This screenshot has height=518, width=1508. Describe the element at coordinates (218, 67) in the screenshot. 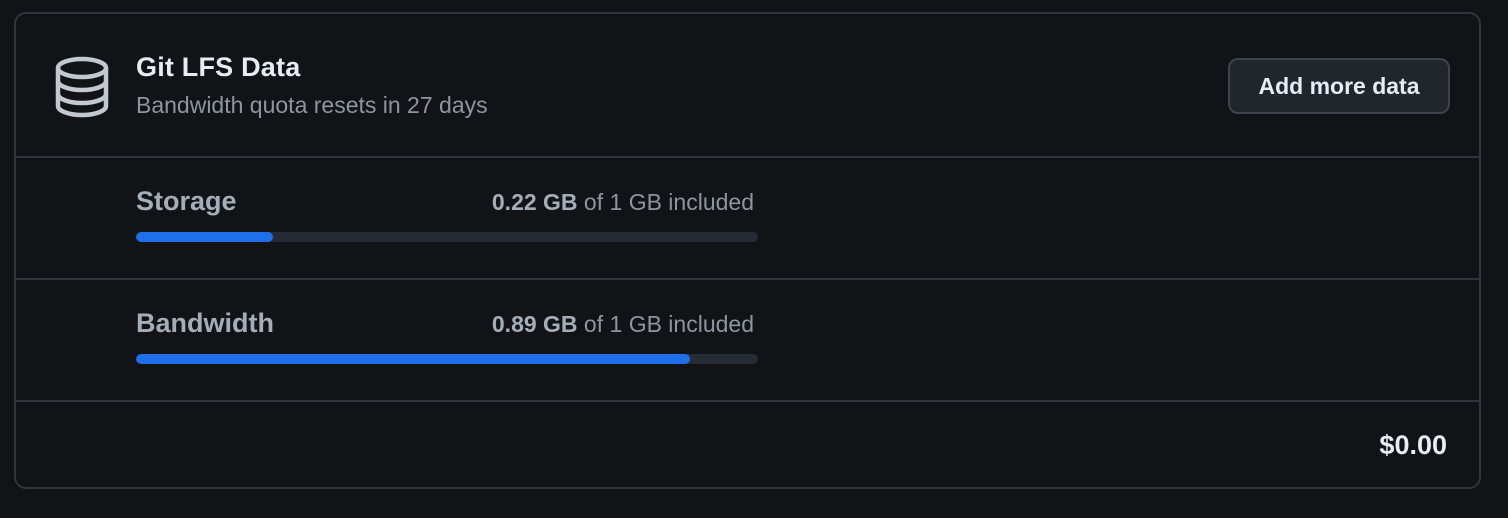

I see `card-title: Git LFS Data` at that location.